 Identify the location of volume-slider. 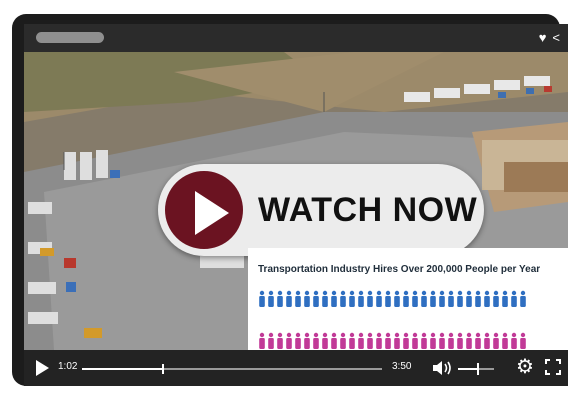
(476, 369).